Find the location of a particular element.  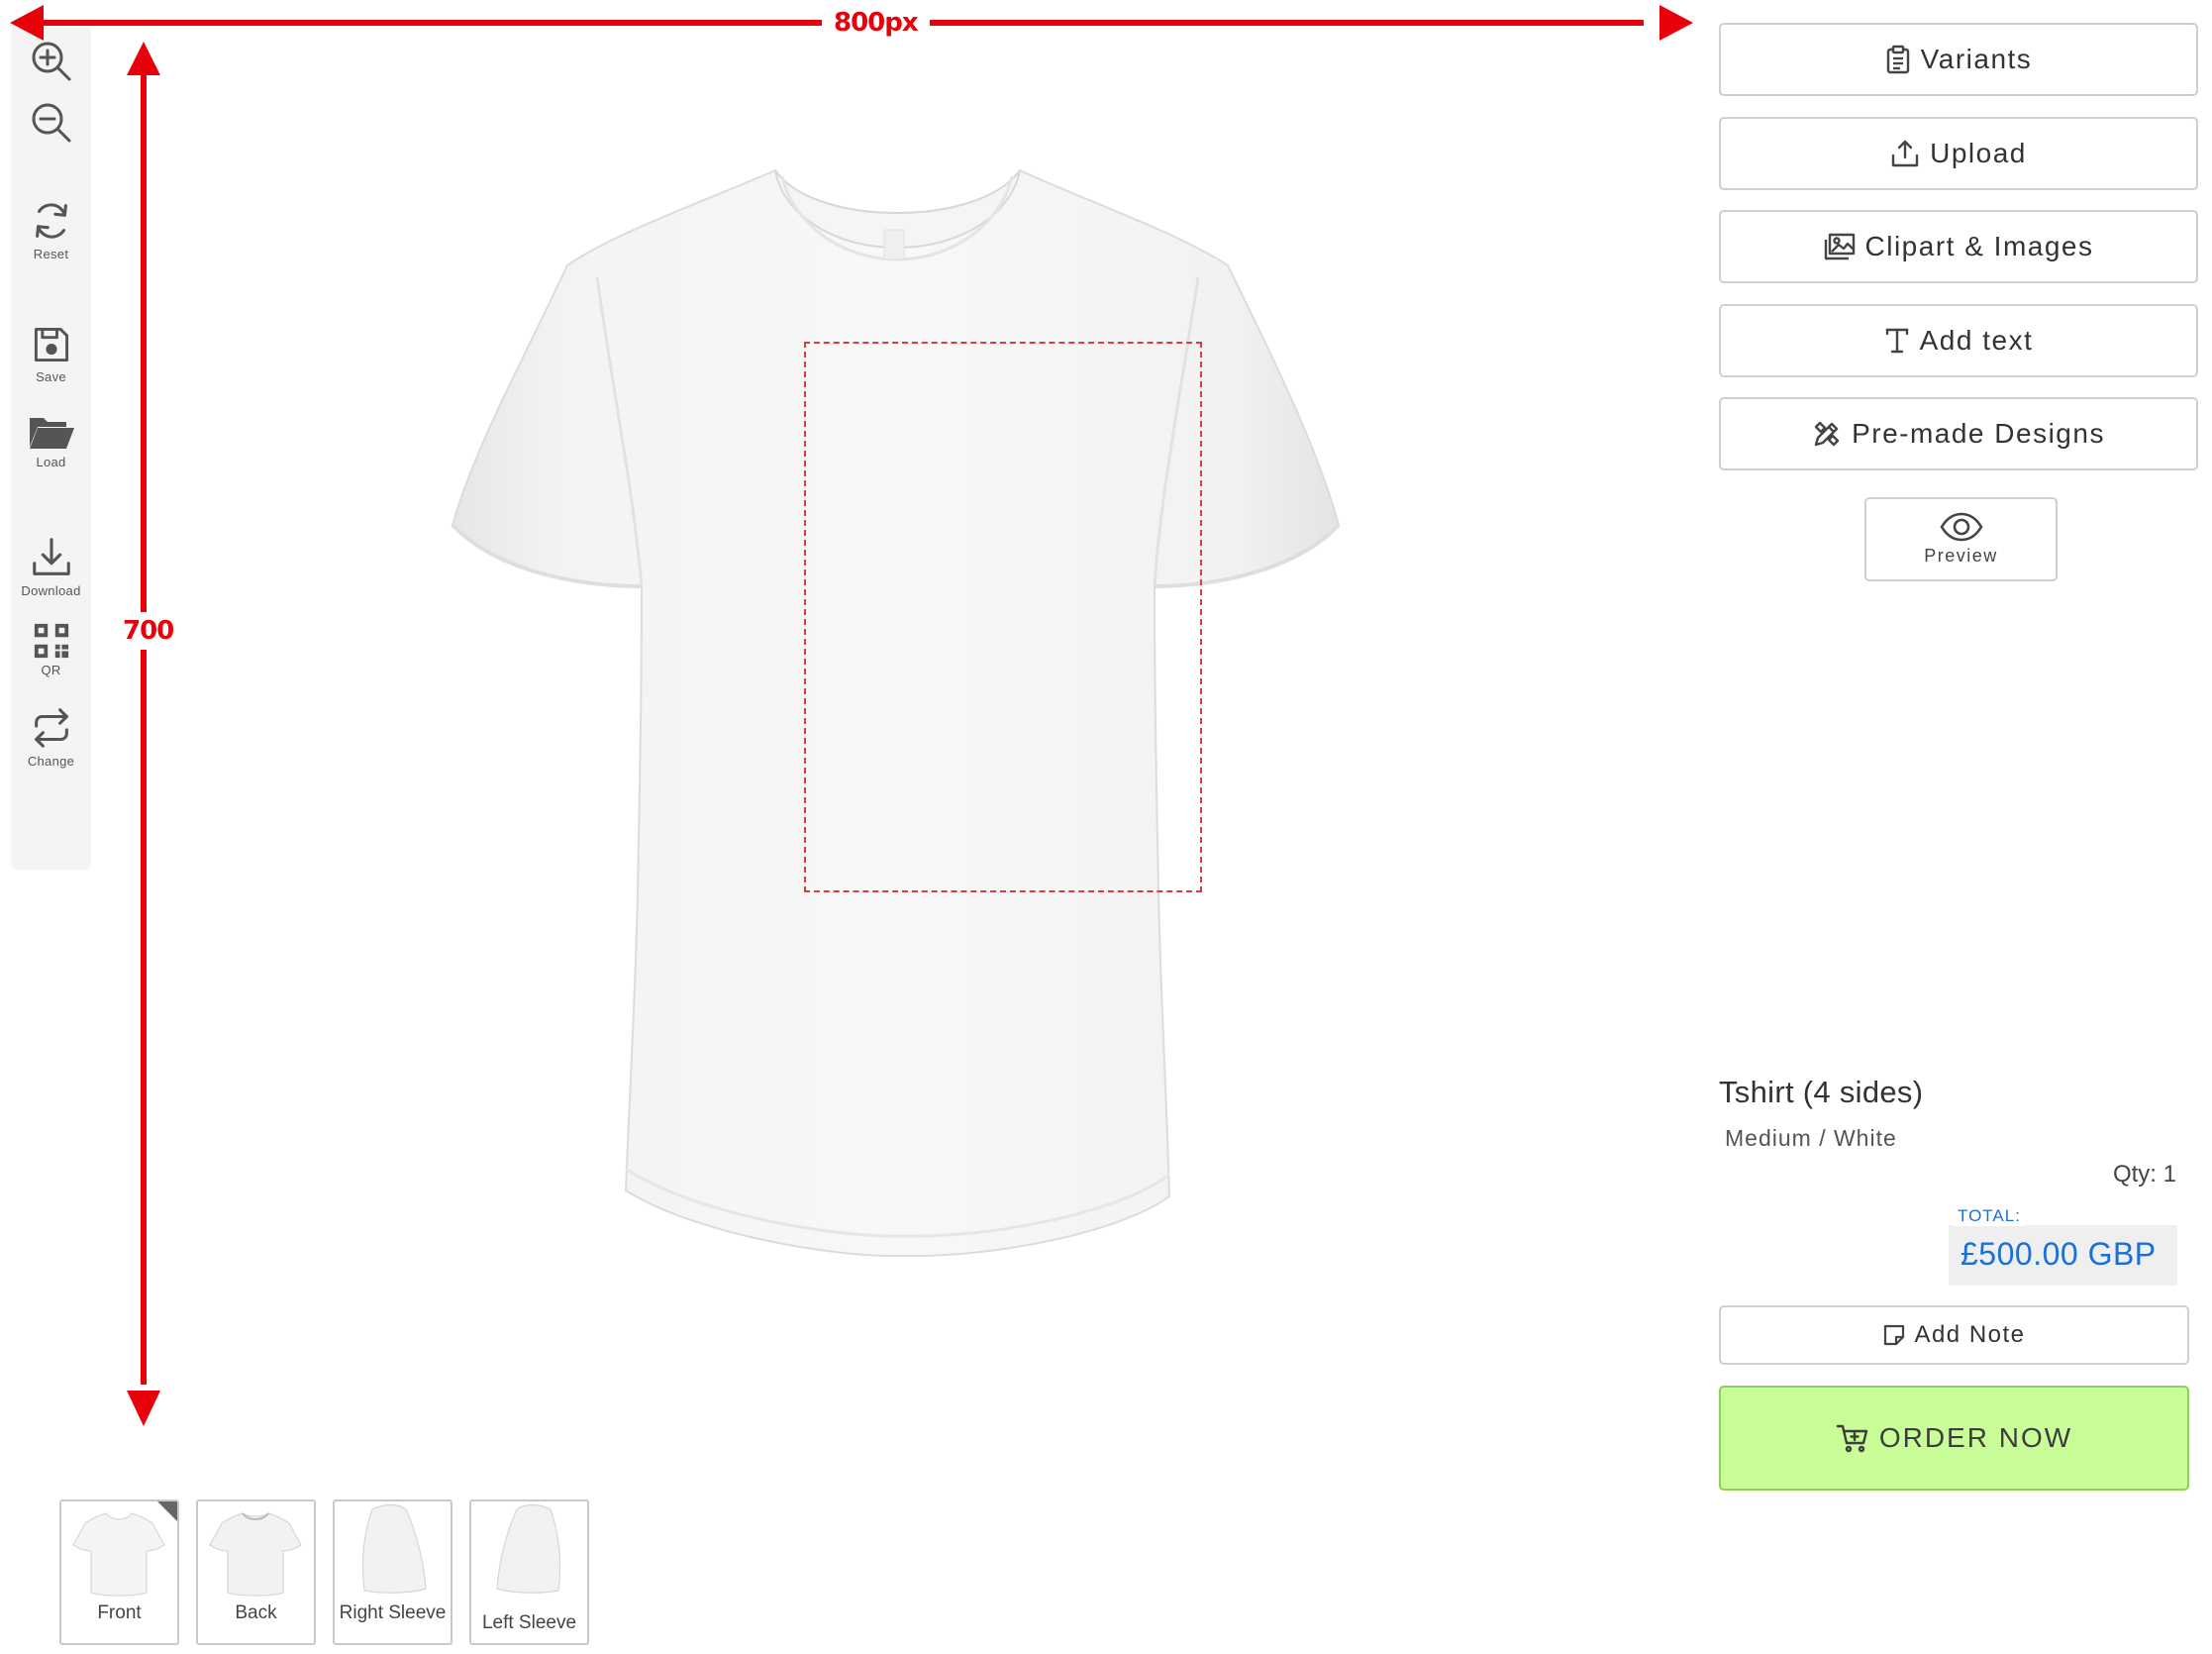

premade-designs-button: Pre-made Designs is located at coordinates (1958, 433).